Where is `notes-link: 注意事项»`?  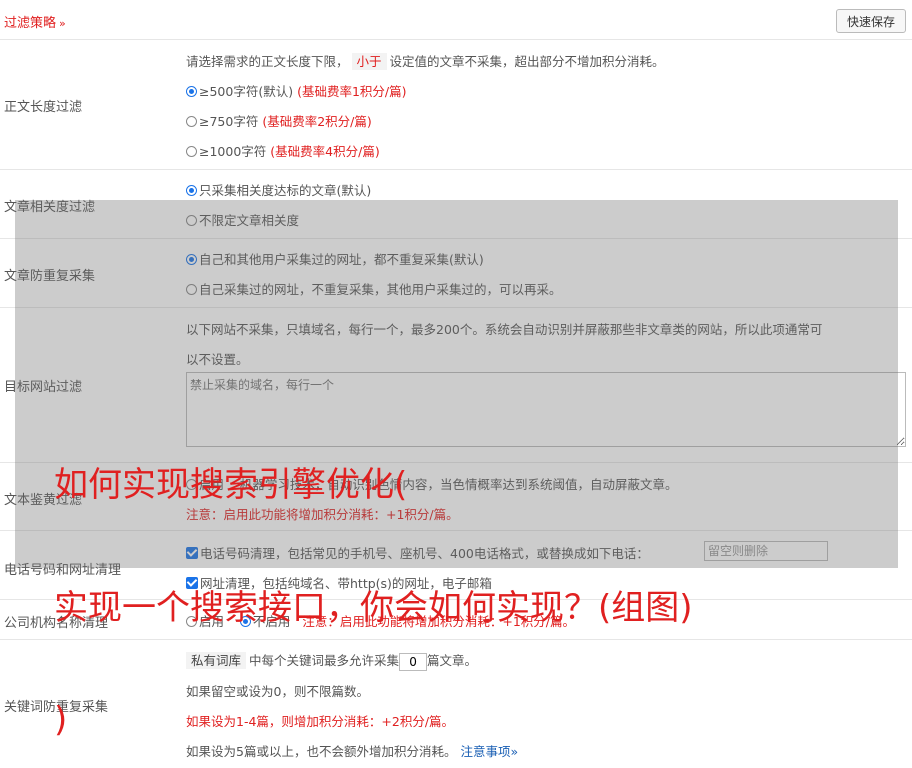
notes-link: 注意事项» is located at coordinates (489, 751).